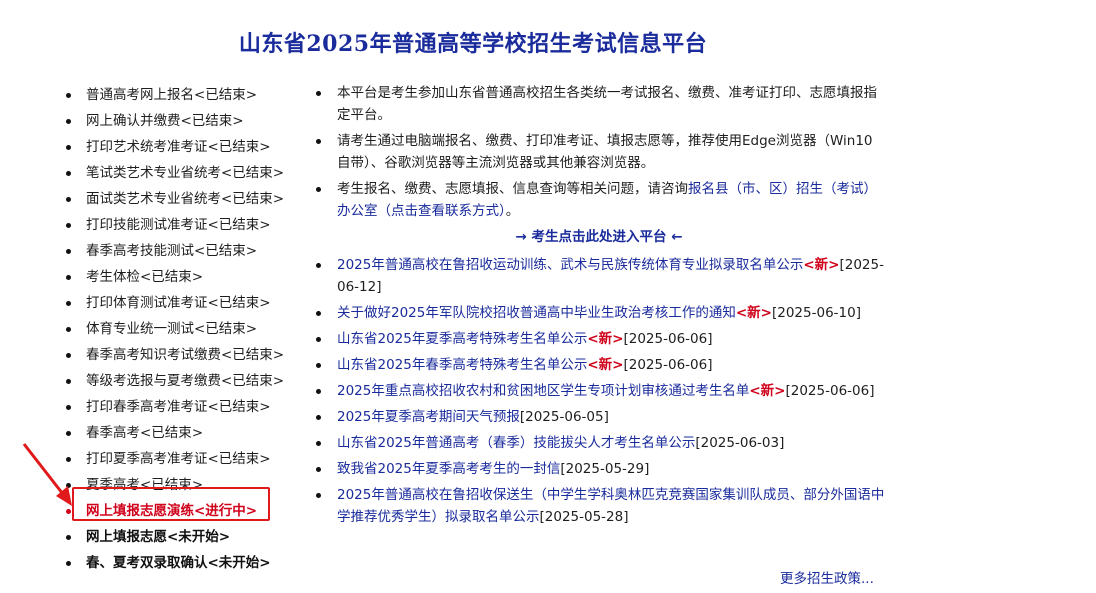 This screenshot has height=593, width=1096. What do you see at coordinates (564, 417) in the screenshot?
I see `news-date: [2025-06-05]` at bounding box center [564, 417].